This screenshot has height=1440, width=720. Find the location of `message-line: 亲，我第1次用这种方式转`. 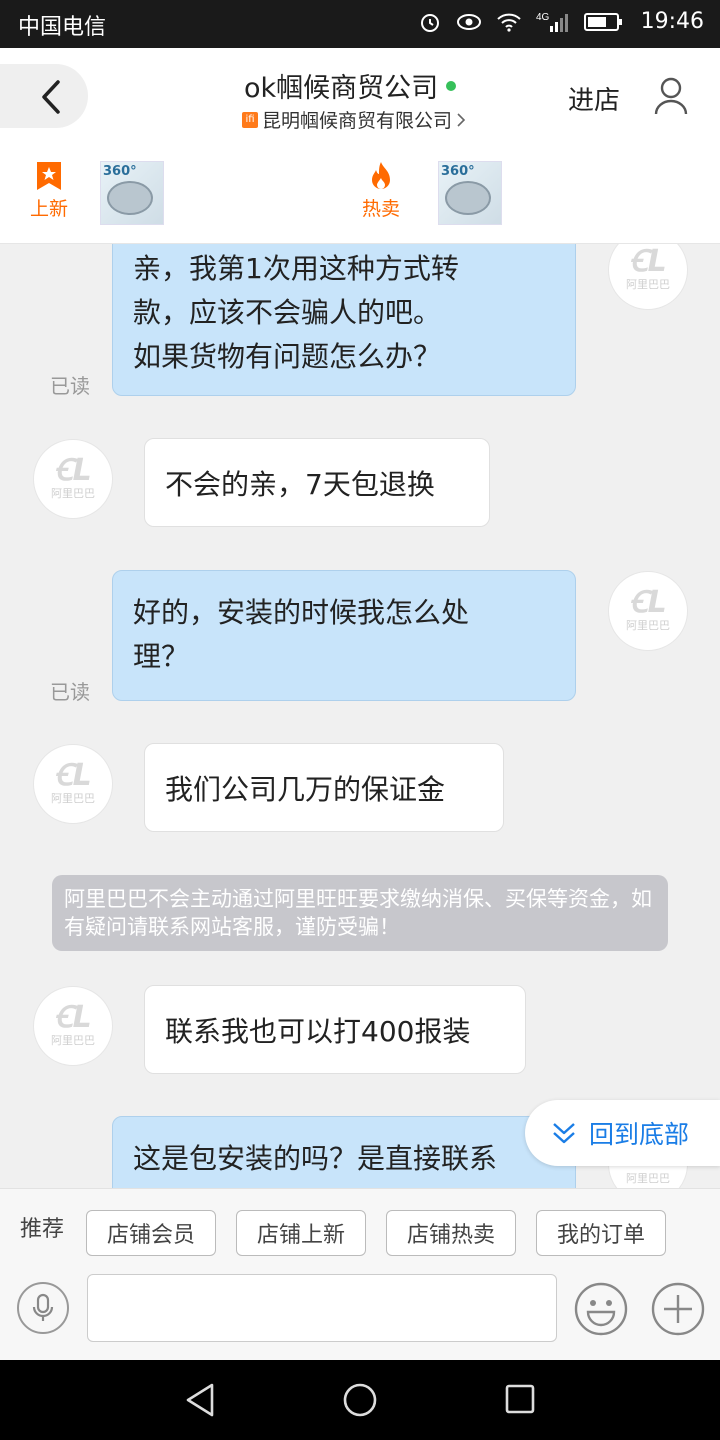

message-line: 亲，我第1次用这种方式转 is located at coordinates (296, 268).